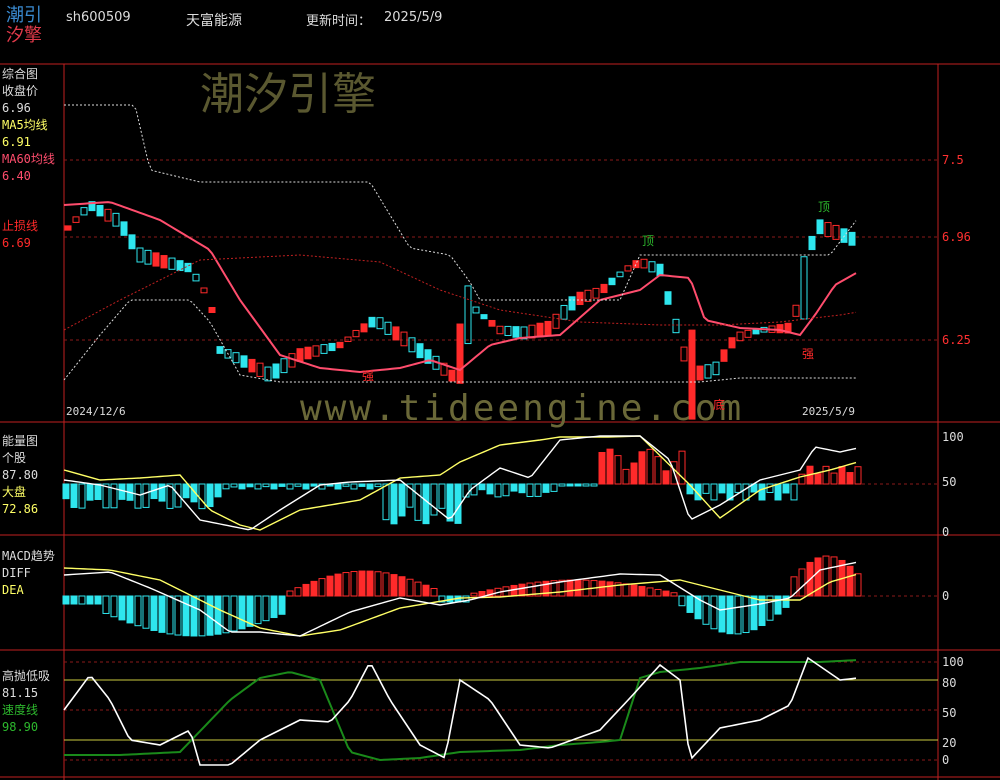 The width and height of the screenshot is (1000, 780). Describe the element at coordinates (808, 354) in the screenshot. I see `annotation-strong: 强` at that location.